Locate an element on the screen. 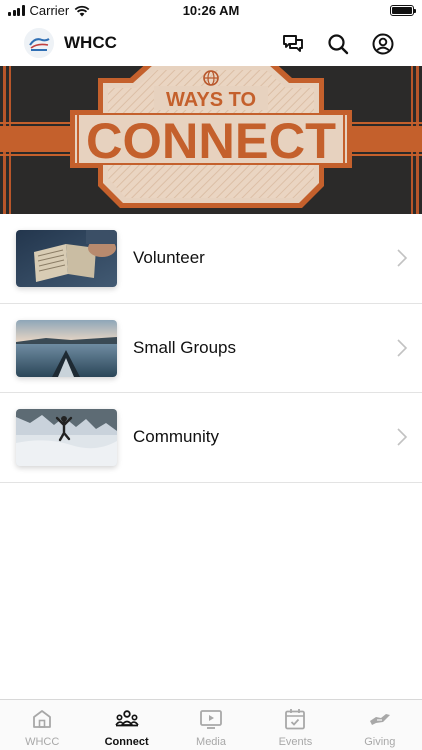 This screenshot has width=422, height=750. app-title: WHCC is located at coordinates (90, 42).